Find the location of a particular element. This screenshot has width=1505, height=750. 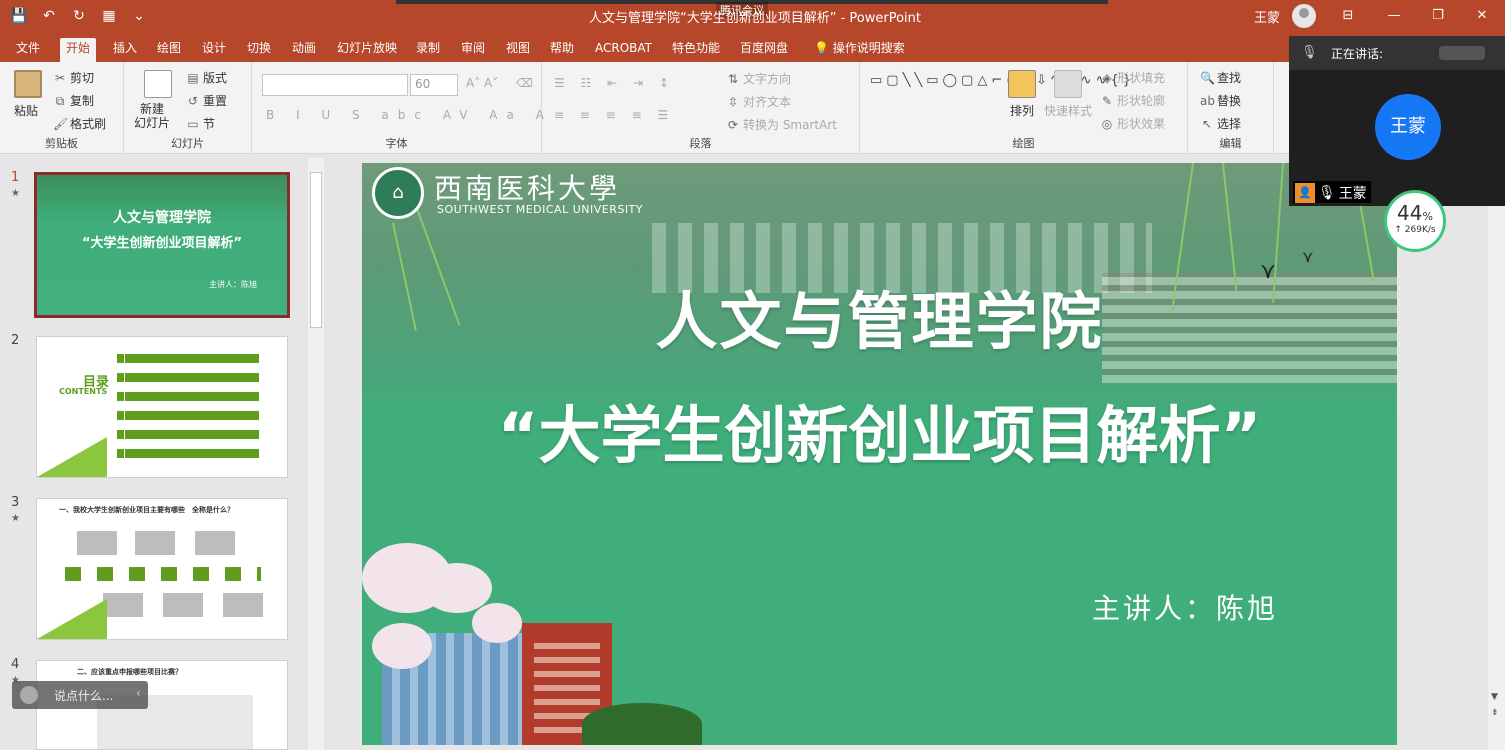

tab-draw: 绘图 is located at coordinates (169, 50).